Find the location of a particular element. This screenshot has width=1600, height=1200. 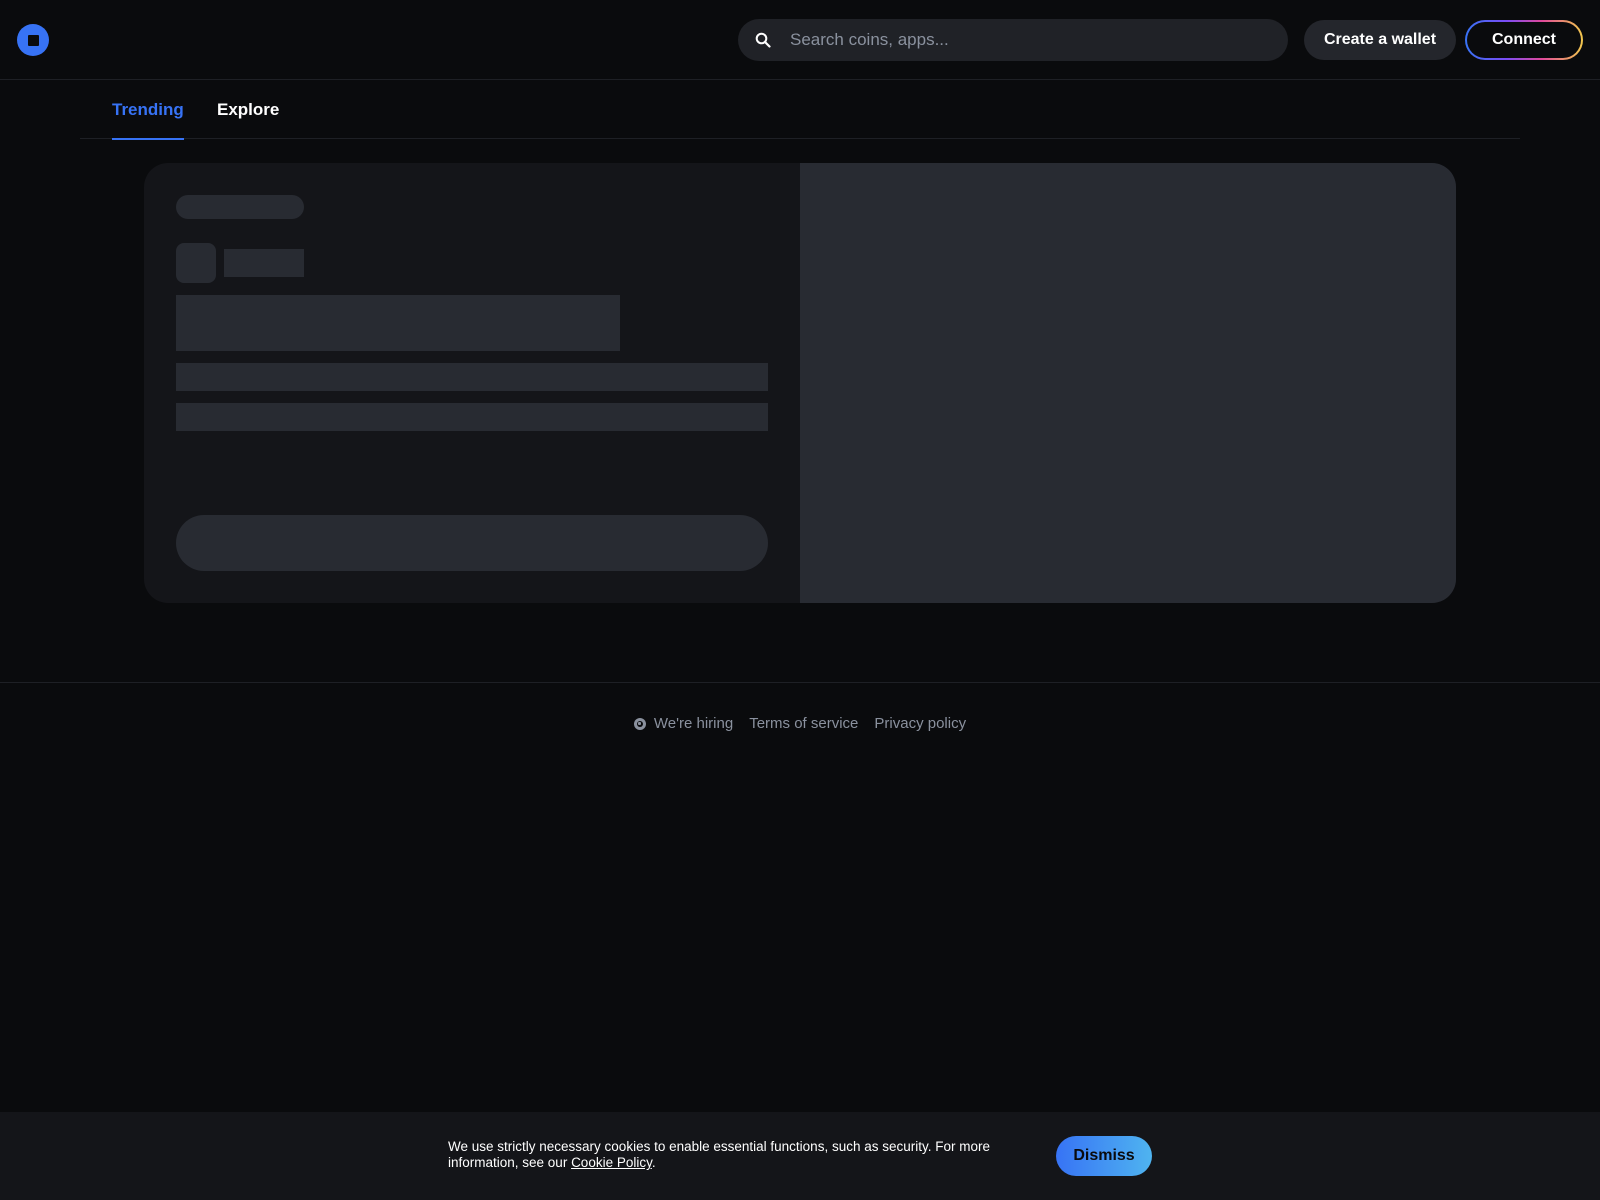

search-input is located at coordinates (1030, 40).